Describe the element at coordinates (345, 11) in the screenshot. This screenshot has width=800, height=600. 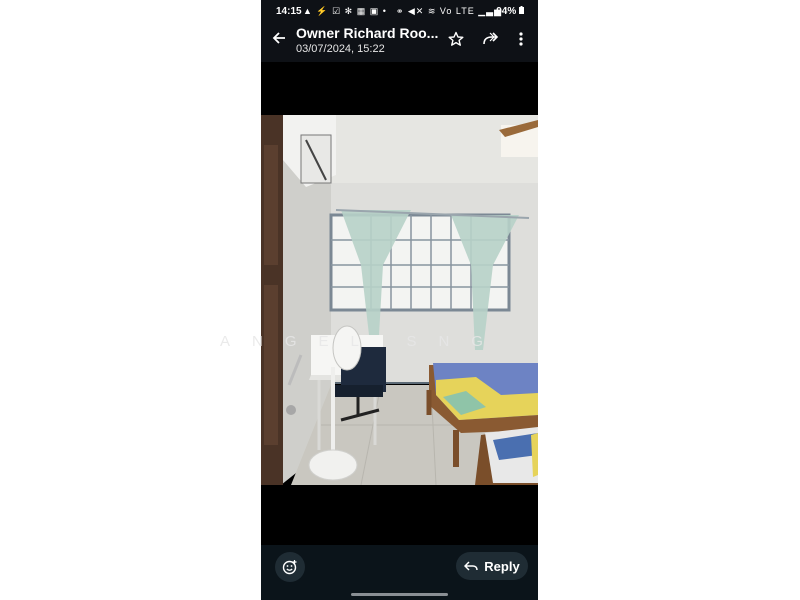
I see `notification-icons: ▲ ⚡ ☑ ✻ ▦ ▣ •` at that location.